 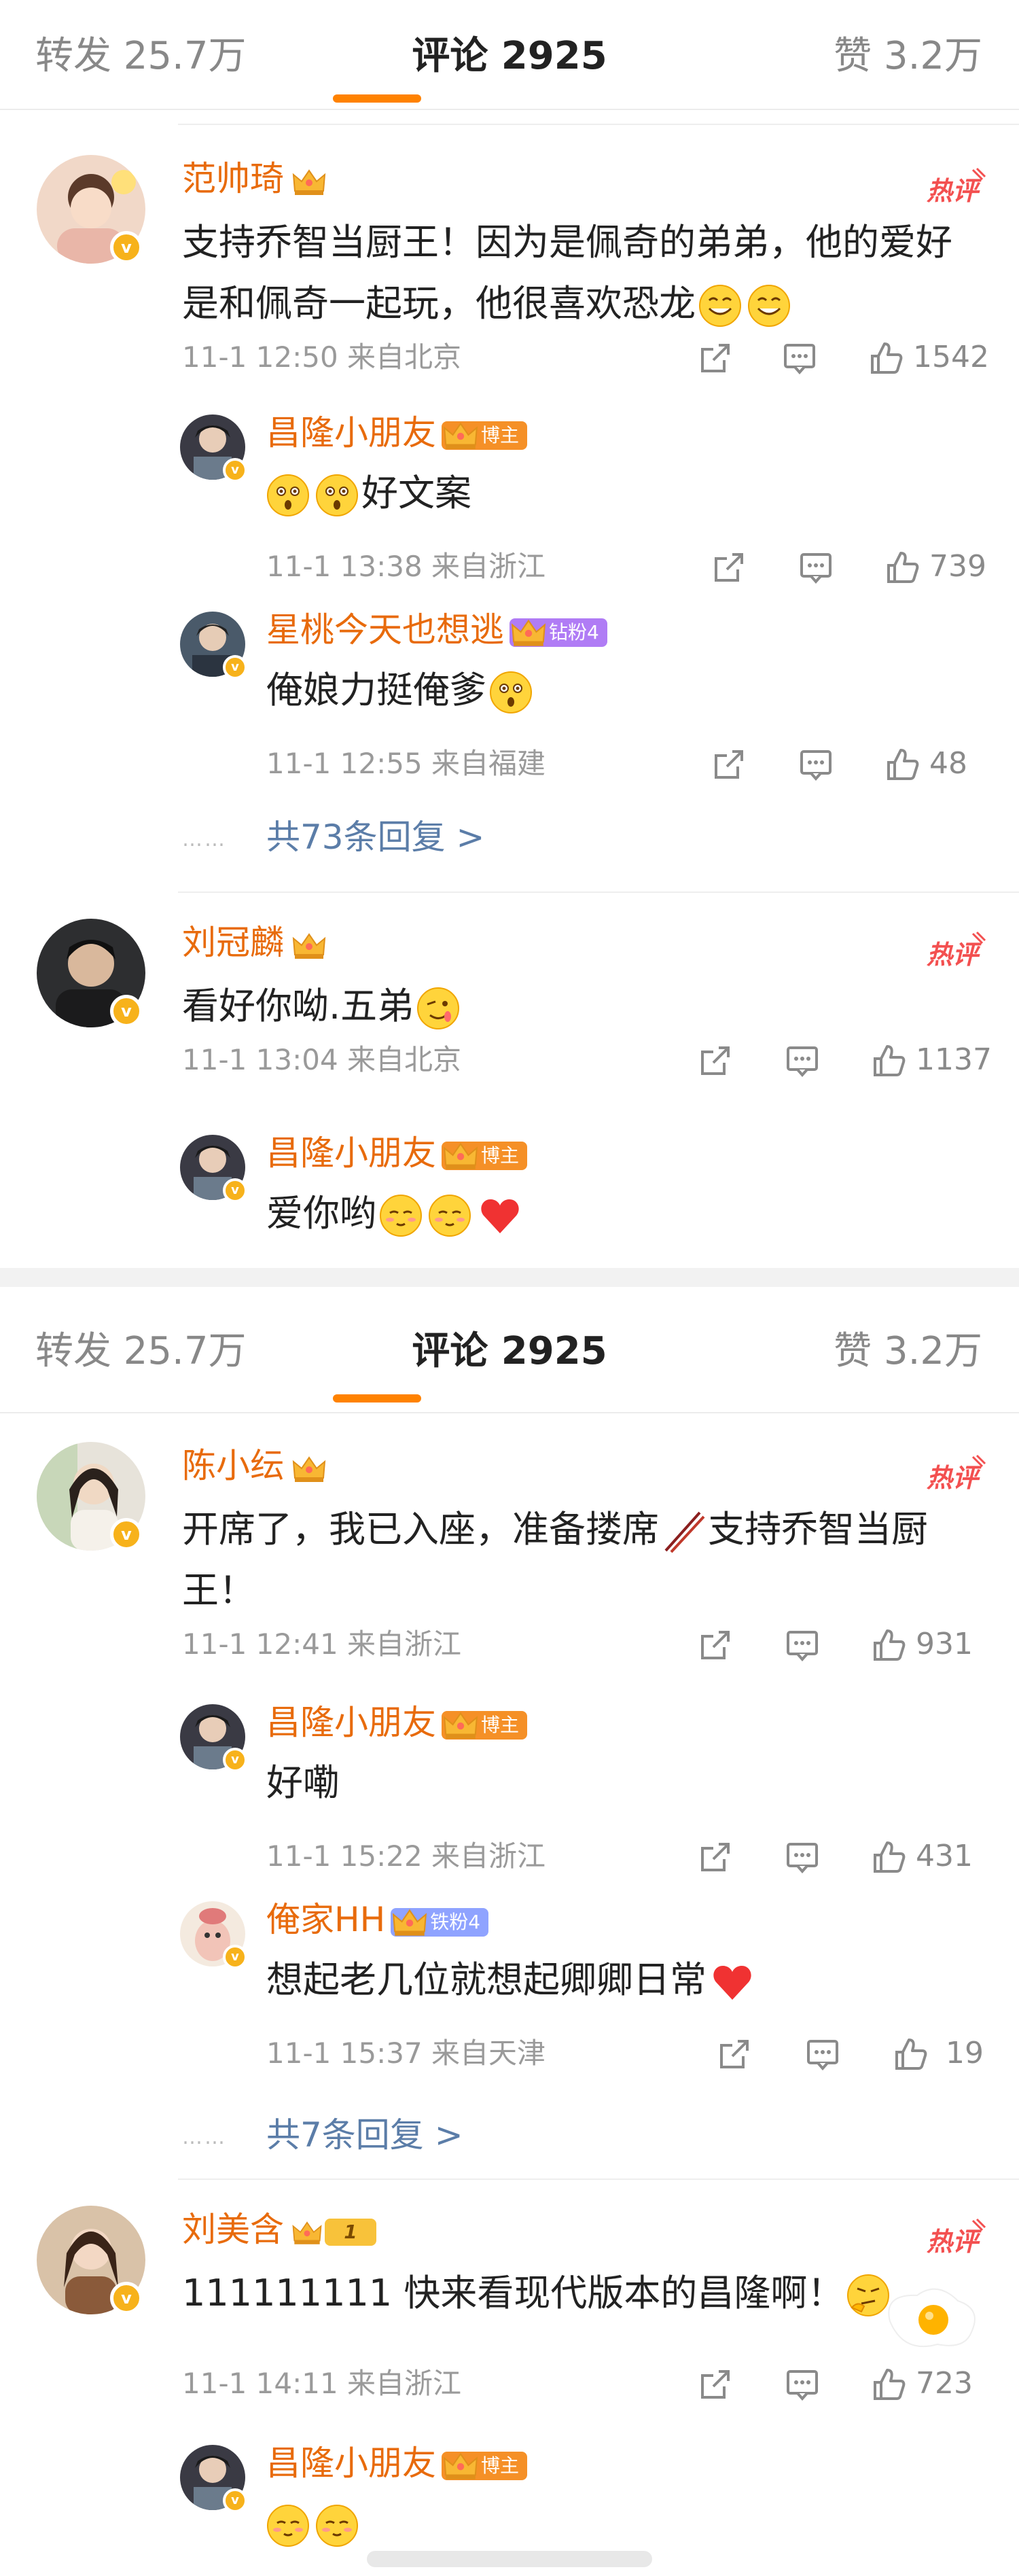 I want to click on username: 陈小纭, so click(x=254, y=1466).